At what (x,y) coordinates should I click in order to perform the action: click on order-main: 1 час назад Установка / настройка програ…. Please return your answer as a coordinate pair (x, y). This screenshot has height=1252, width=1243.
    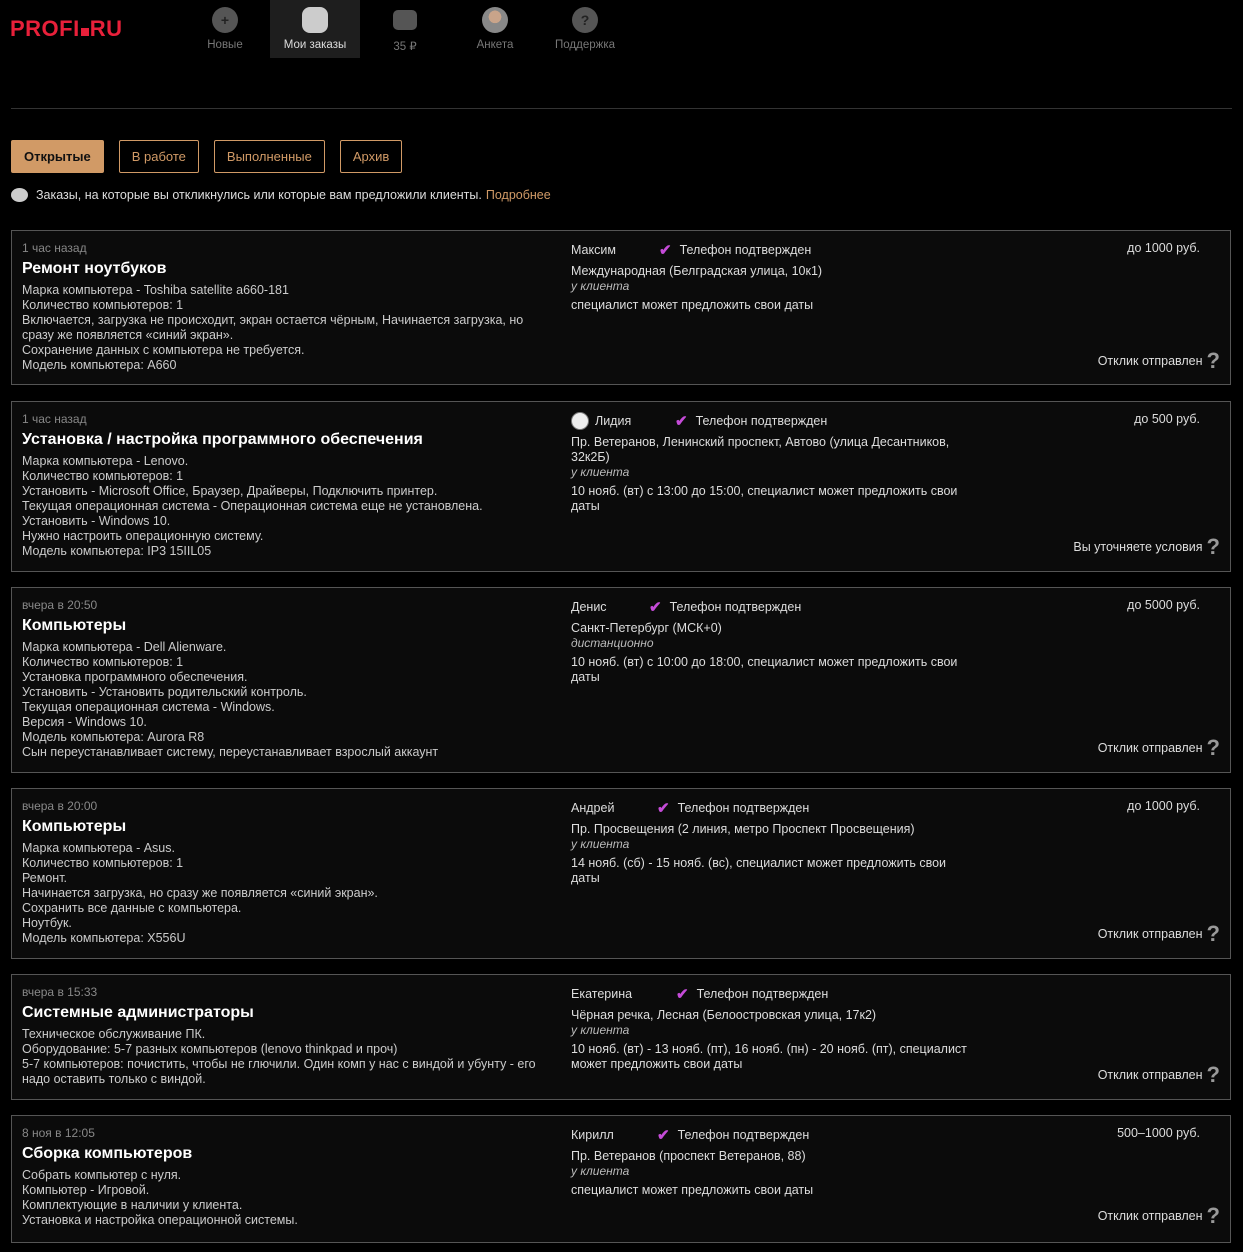
    Looking at the image, I should click on (292, 485).